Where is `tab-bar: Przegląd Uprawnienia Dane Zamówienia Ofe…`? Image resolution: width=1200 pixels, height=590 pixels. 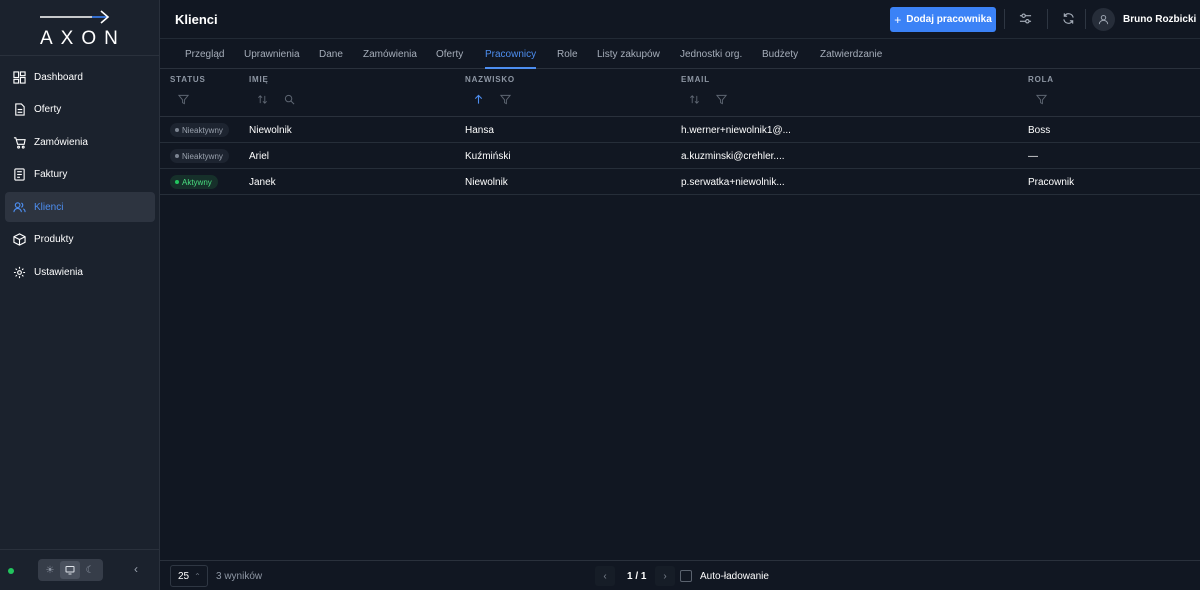
tab-bar: Przegląd Uprawnienia Dane Zamówienia Ofe… is located at coordinates (680, 54).